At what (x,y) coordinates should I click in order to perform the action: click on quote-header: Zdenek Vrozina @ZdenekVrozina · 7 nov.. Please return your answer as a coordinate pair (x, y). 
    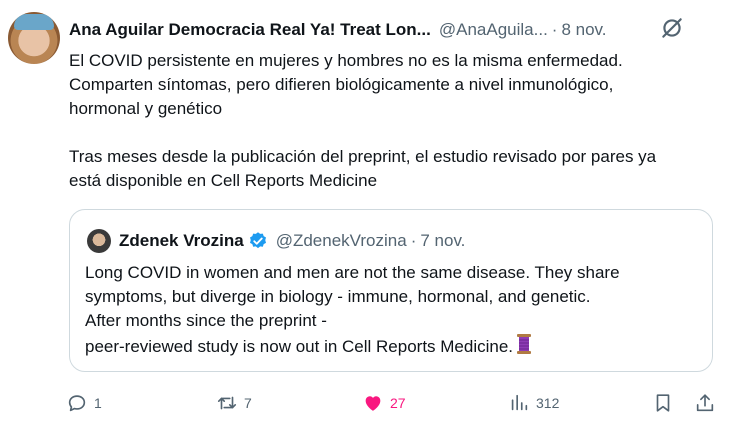
    Looking at the image, I should click on (292, 241).